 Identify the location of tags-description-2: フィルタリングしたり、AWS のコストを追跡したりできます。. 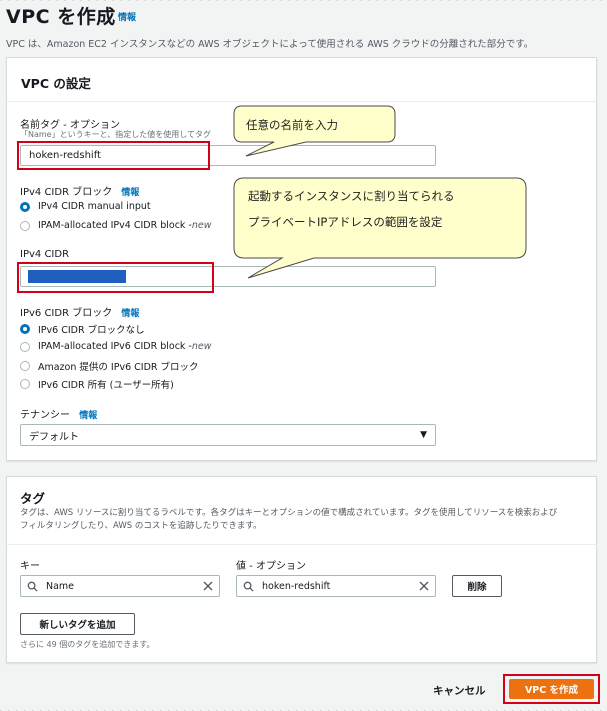
(141, 526).